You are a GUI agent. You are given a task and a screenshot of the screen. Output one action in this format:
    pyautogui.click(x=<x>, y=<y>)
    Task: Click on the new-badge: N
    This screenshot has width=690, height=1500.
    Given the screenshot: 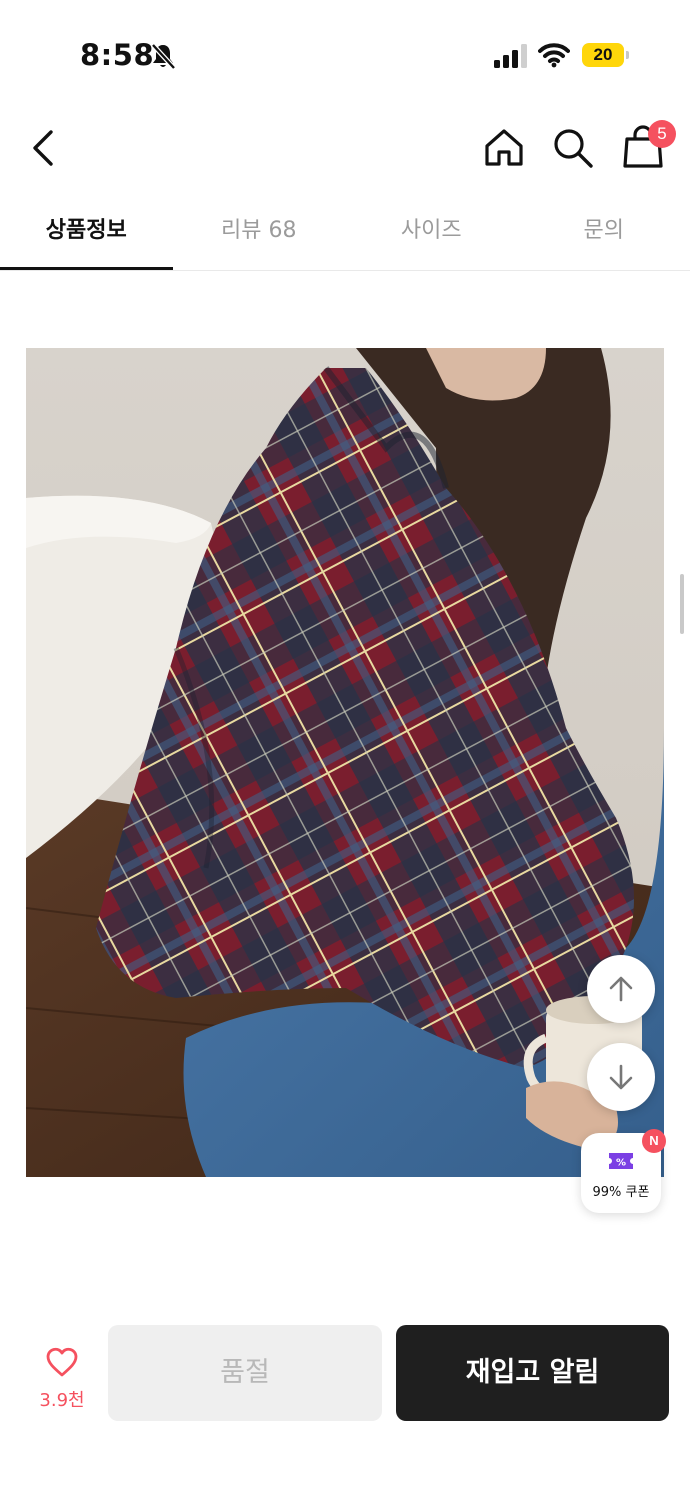 What is the action you would take?
    pyautogui.click(x=654, y=1141)
    